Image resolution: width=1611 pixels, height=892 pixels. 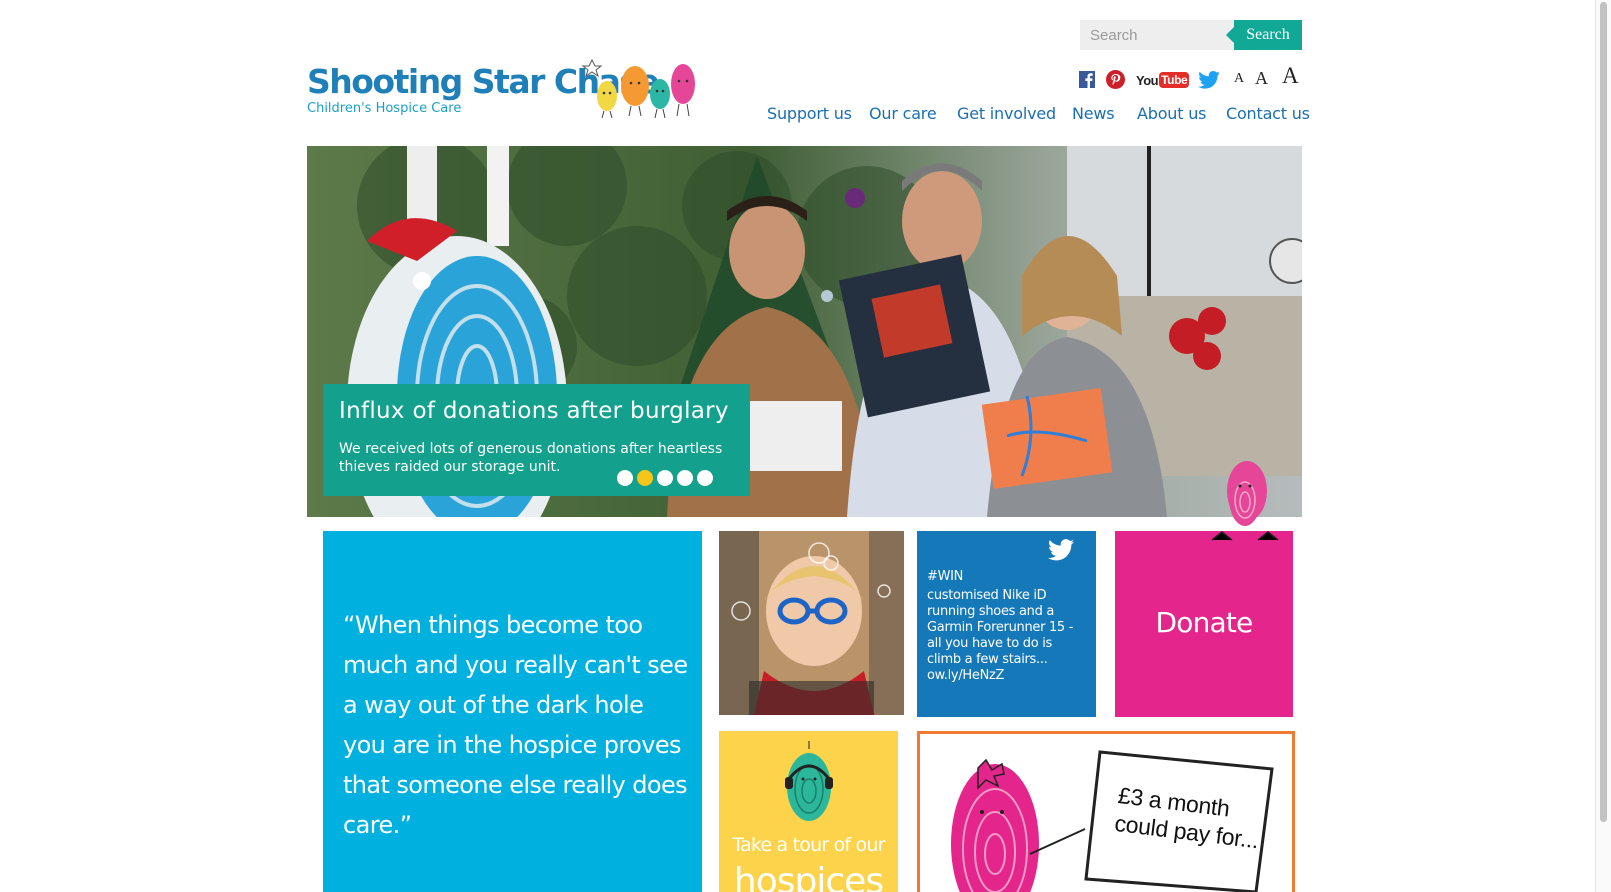 I want to click on donate-button: Donate, so click(x=1204, y=622).